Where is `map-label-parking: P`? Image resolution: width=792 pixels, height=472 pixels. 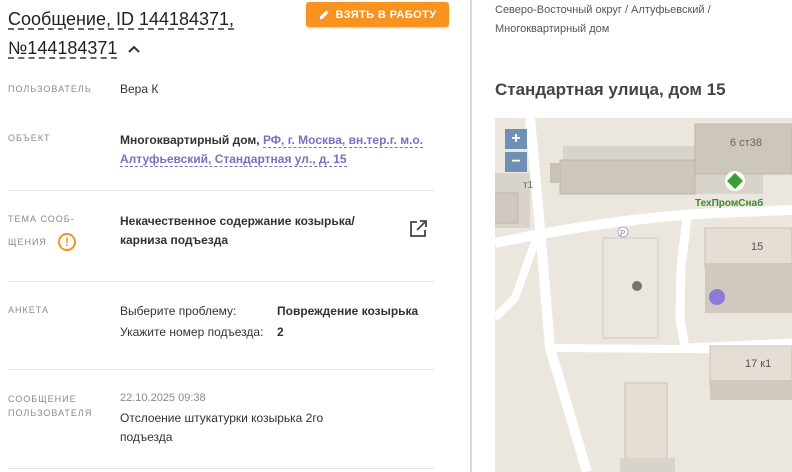 map-label-parking: P is located at coordinates (622, 233).